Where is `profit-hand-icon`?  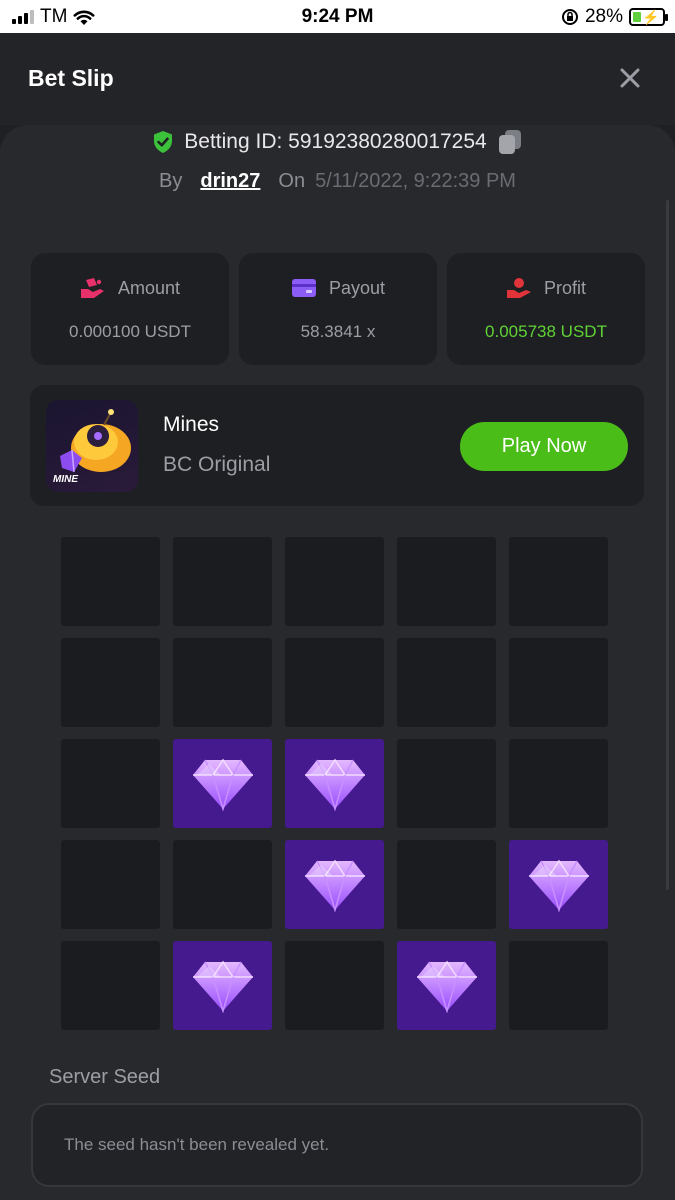 profit-hand-icon is located at coordinates (518, 288).